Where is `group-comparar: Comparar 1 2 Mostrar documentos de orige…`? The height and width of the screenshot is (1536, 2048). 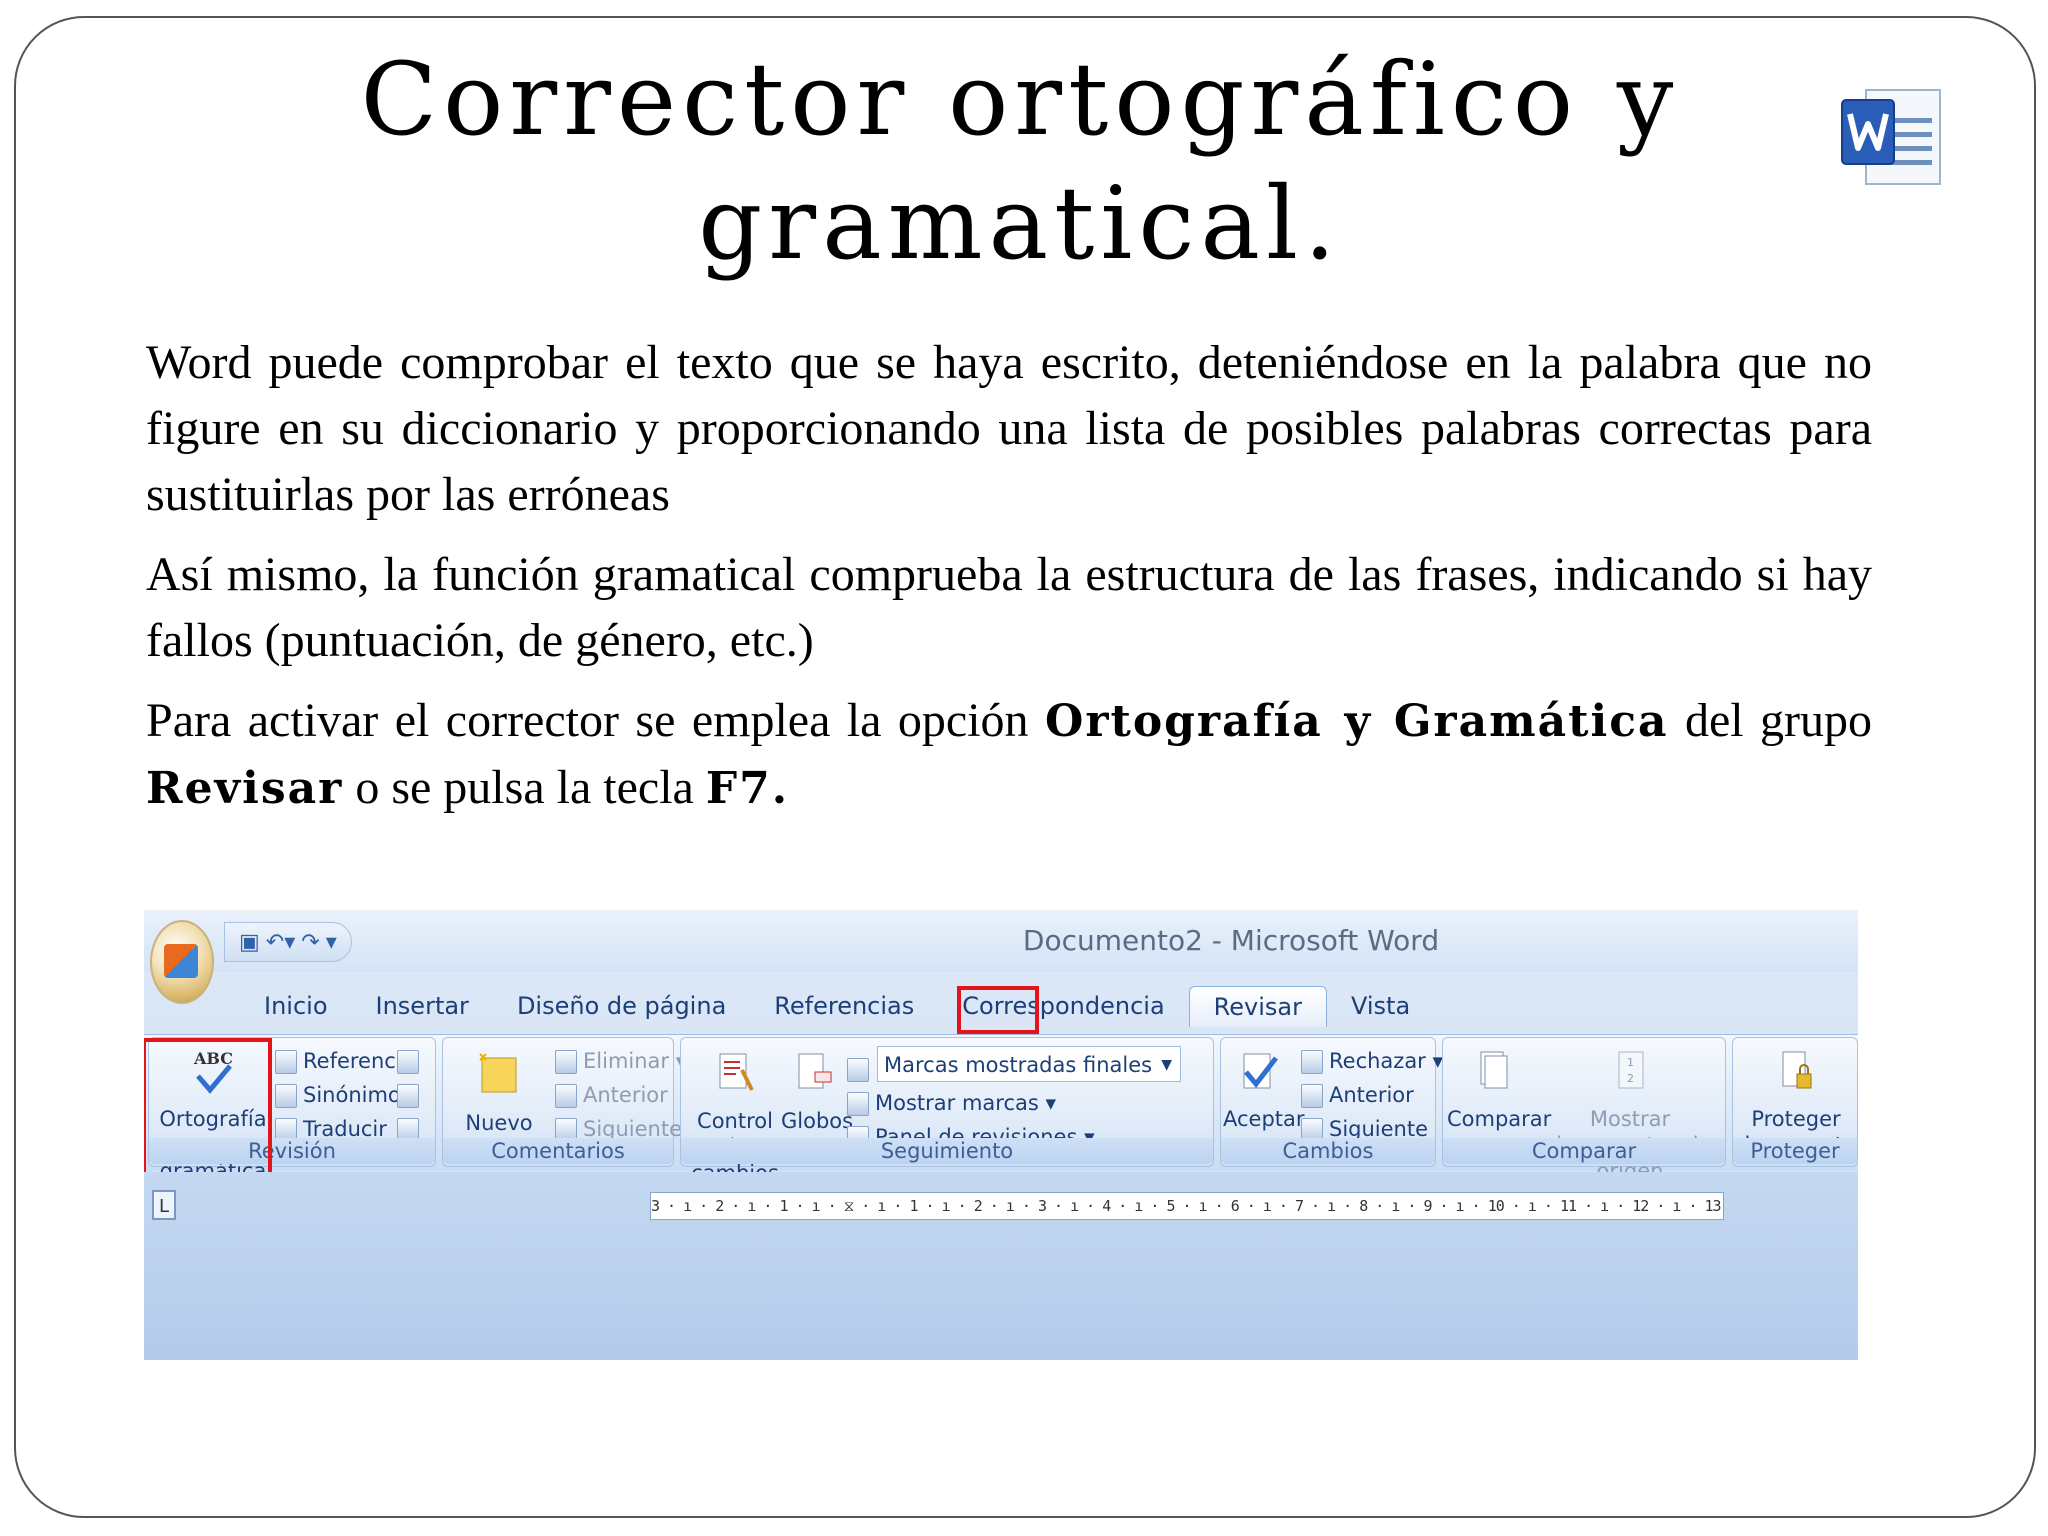 group-comparar: Comparar 1 2 Mostrar documentos de orige… is located at coordinates (1584, 1110).